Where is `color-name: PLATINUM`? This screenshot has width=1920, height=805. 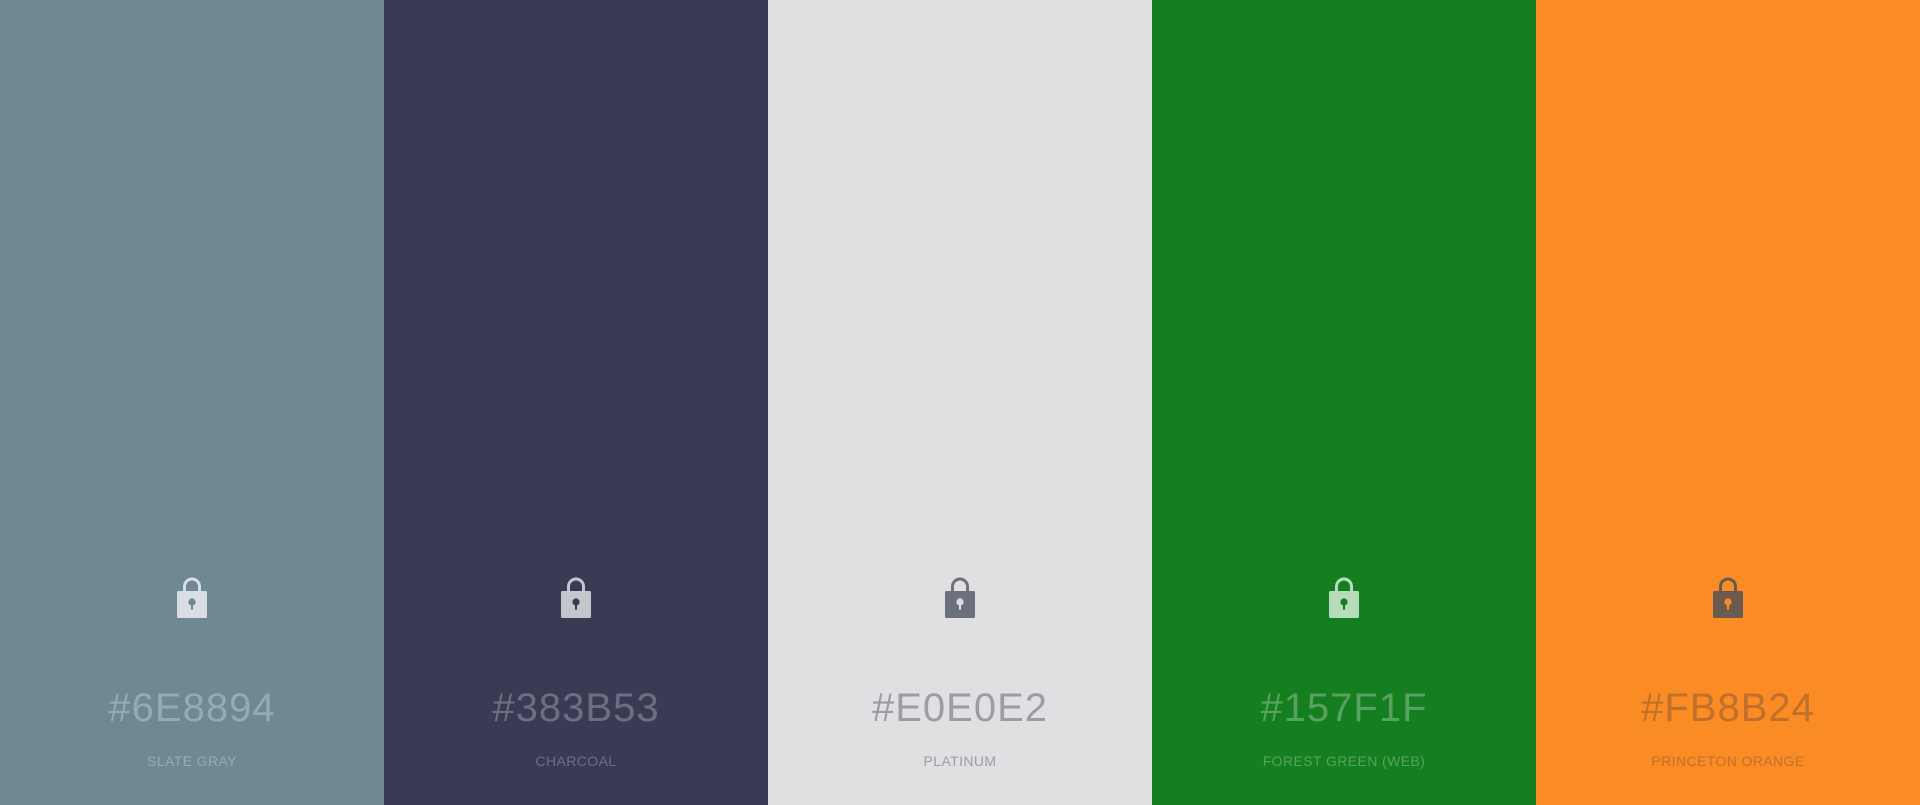
color-name: PLATINUM is located at coordinates (960, 761).